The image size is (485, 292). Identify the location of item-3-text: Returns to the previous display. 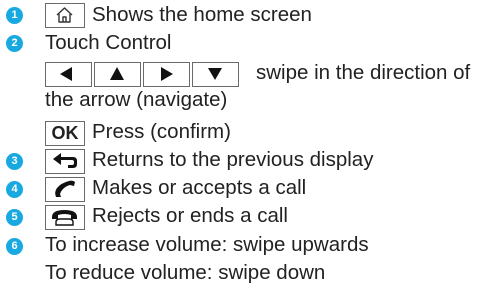
(233, 159).